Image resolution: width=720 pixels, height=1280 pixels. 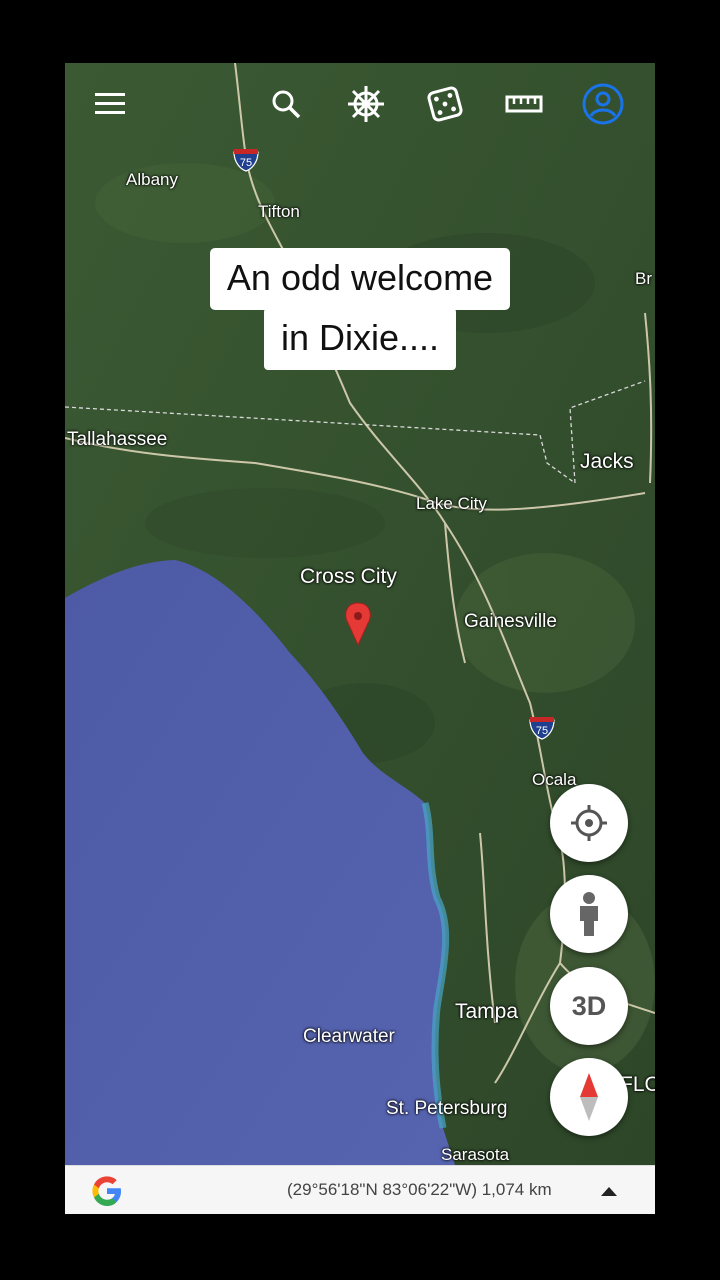 What do you see at coordinates (152, 179) in the screenshot?
I see `label-albany: Albany` at bounding box center [152, 179].